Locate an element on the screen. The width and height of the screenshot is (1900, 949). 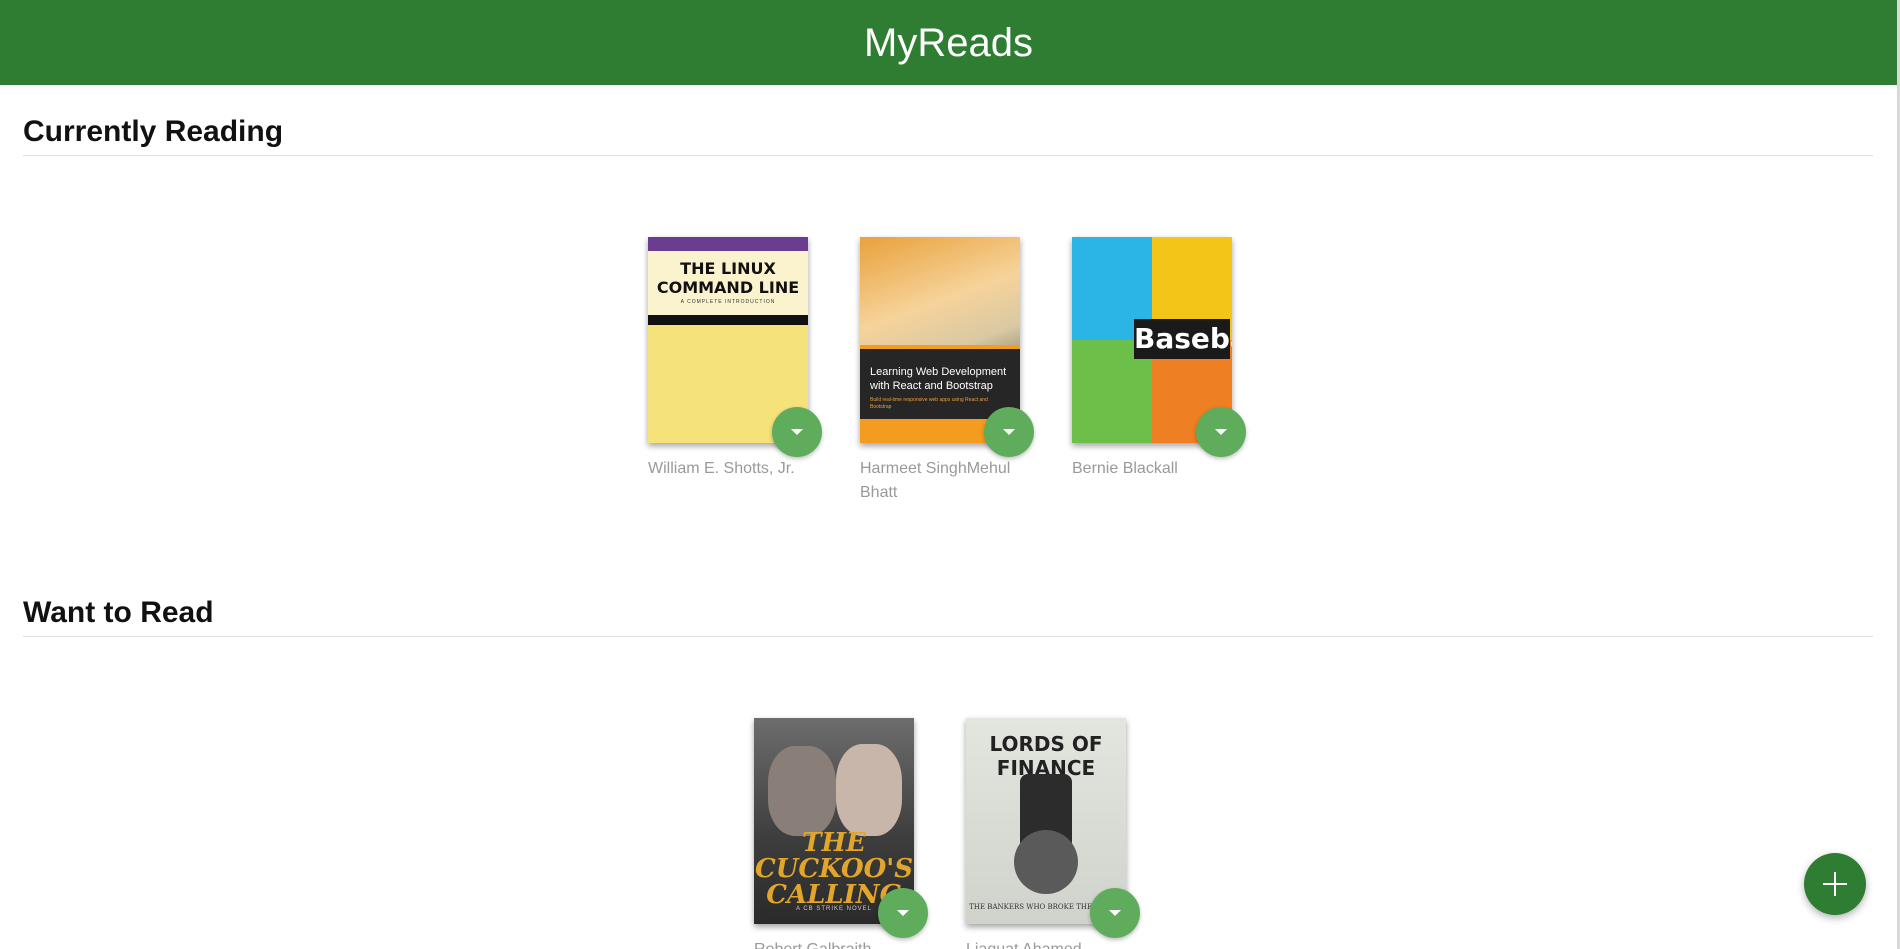
book-authors: Bernie Blackall is located at coordinates (1125, 468).